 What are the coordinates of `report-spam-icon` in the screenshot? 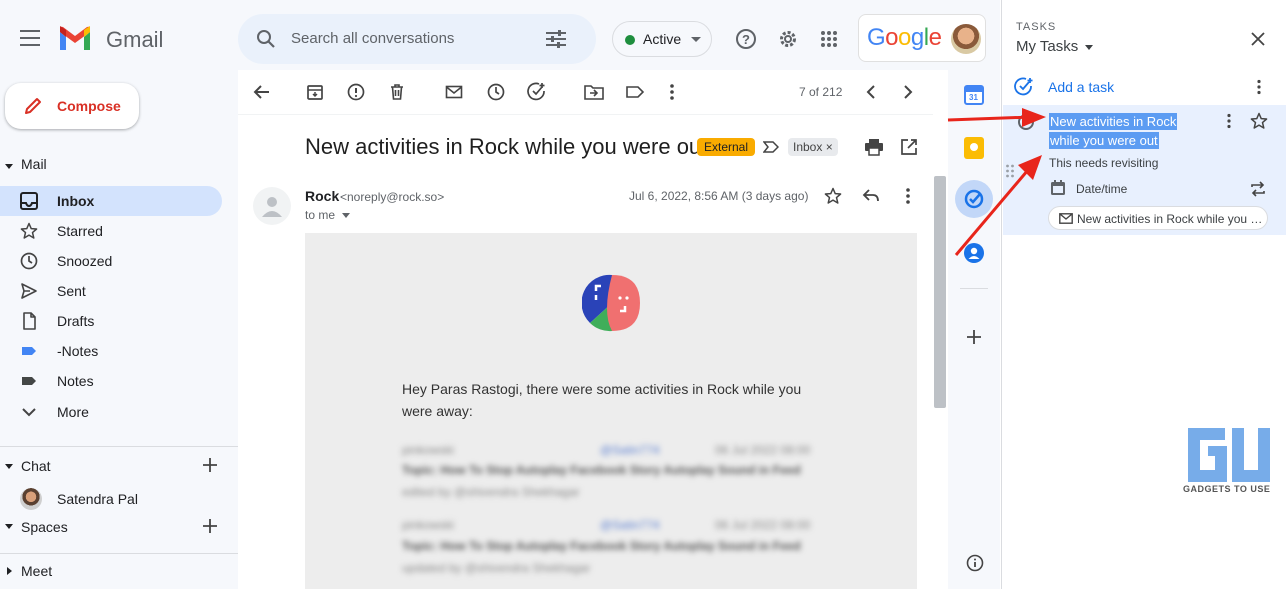 It's located at (356, 92).